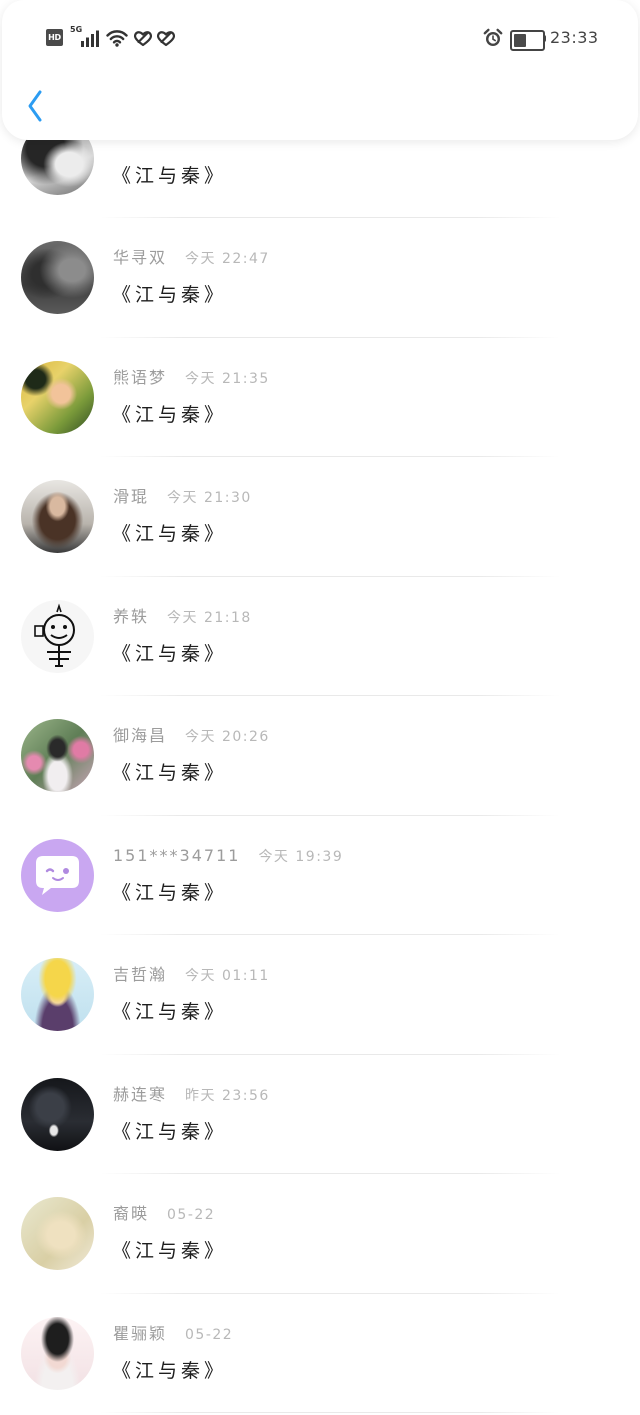 The height and width of the screenshot is (1415, 640). What do you see at coordinates (54, 37) in the screenshot?
I see `hd-icon: HD` at bounding box center [54, 37].